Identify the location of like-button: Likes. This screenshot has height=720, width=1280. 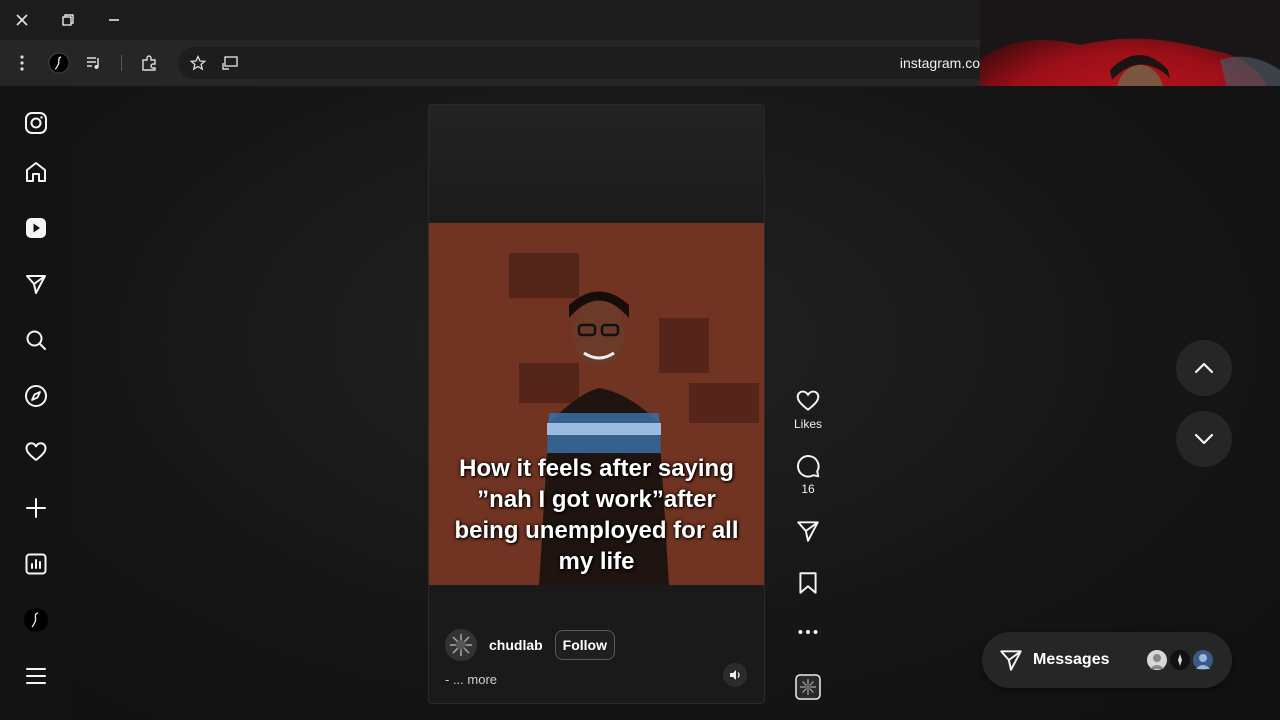
(808, 409).